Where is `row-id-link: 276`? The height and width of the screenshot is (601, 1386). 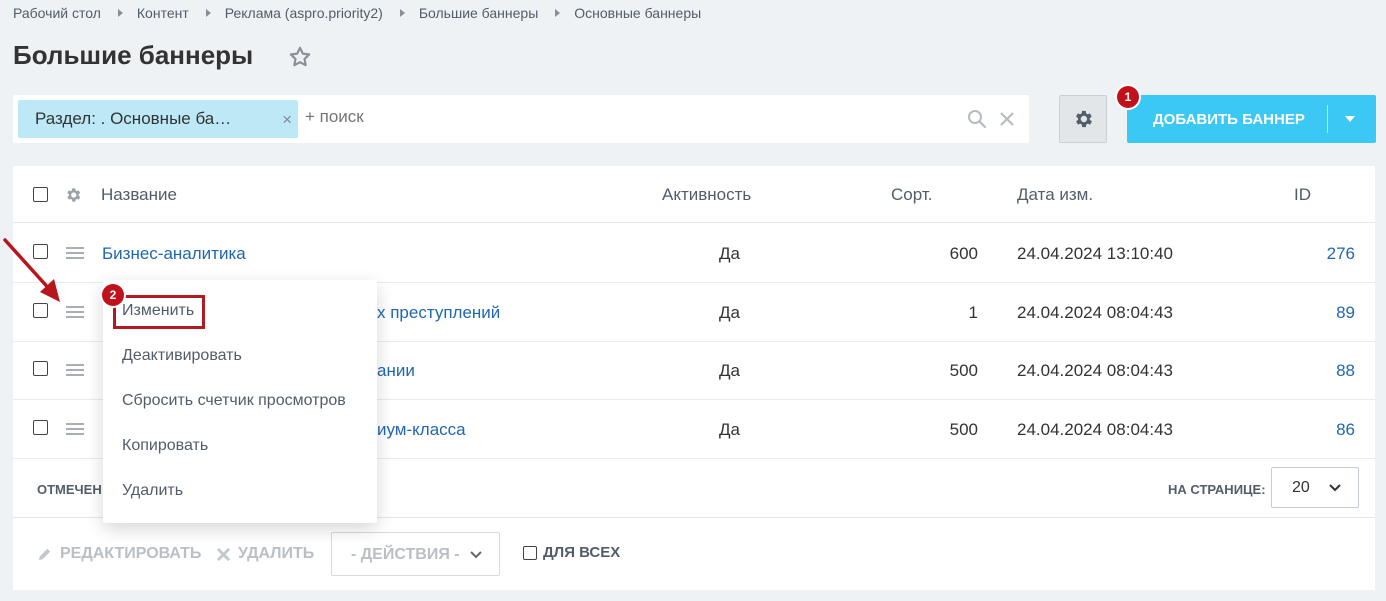
row-id-link: 276 is located at coordinates (1329, 254).